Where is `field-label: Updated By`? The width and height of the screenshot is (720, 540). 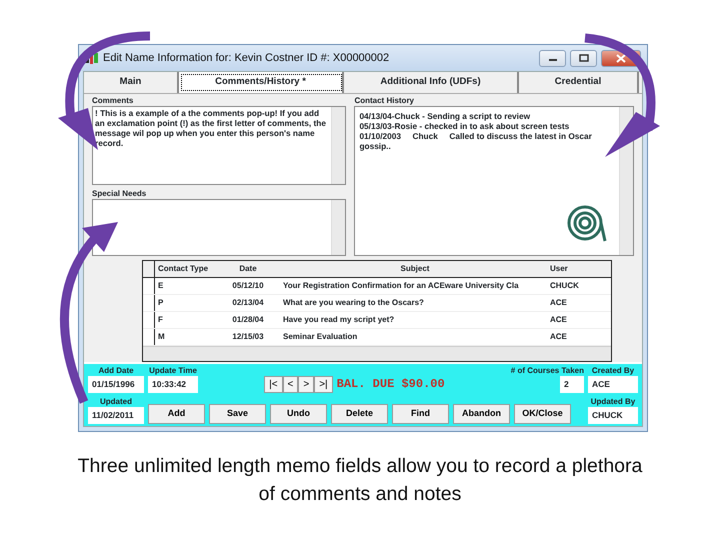 field-label: Updated By is located at coordinates (613, 401).